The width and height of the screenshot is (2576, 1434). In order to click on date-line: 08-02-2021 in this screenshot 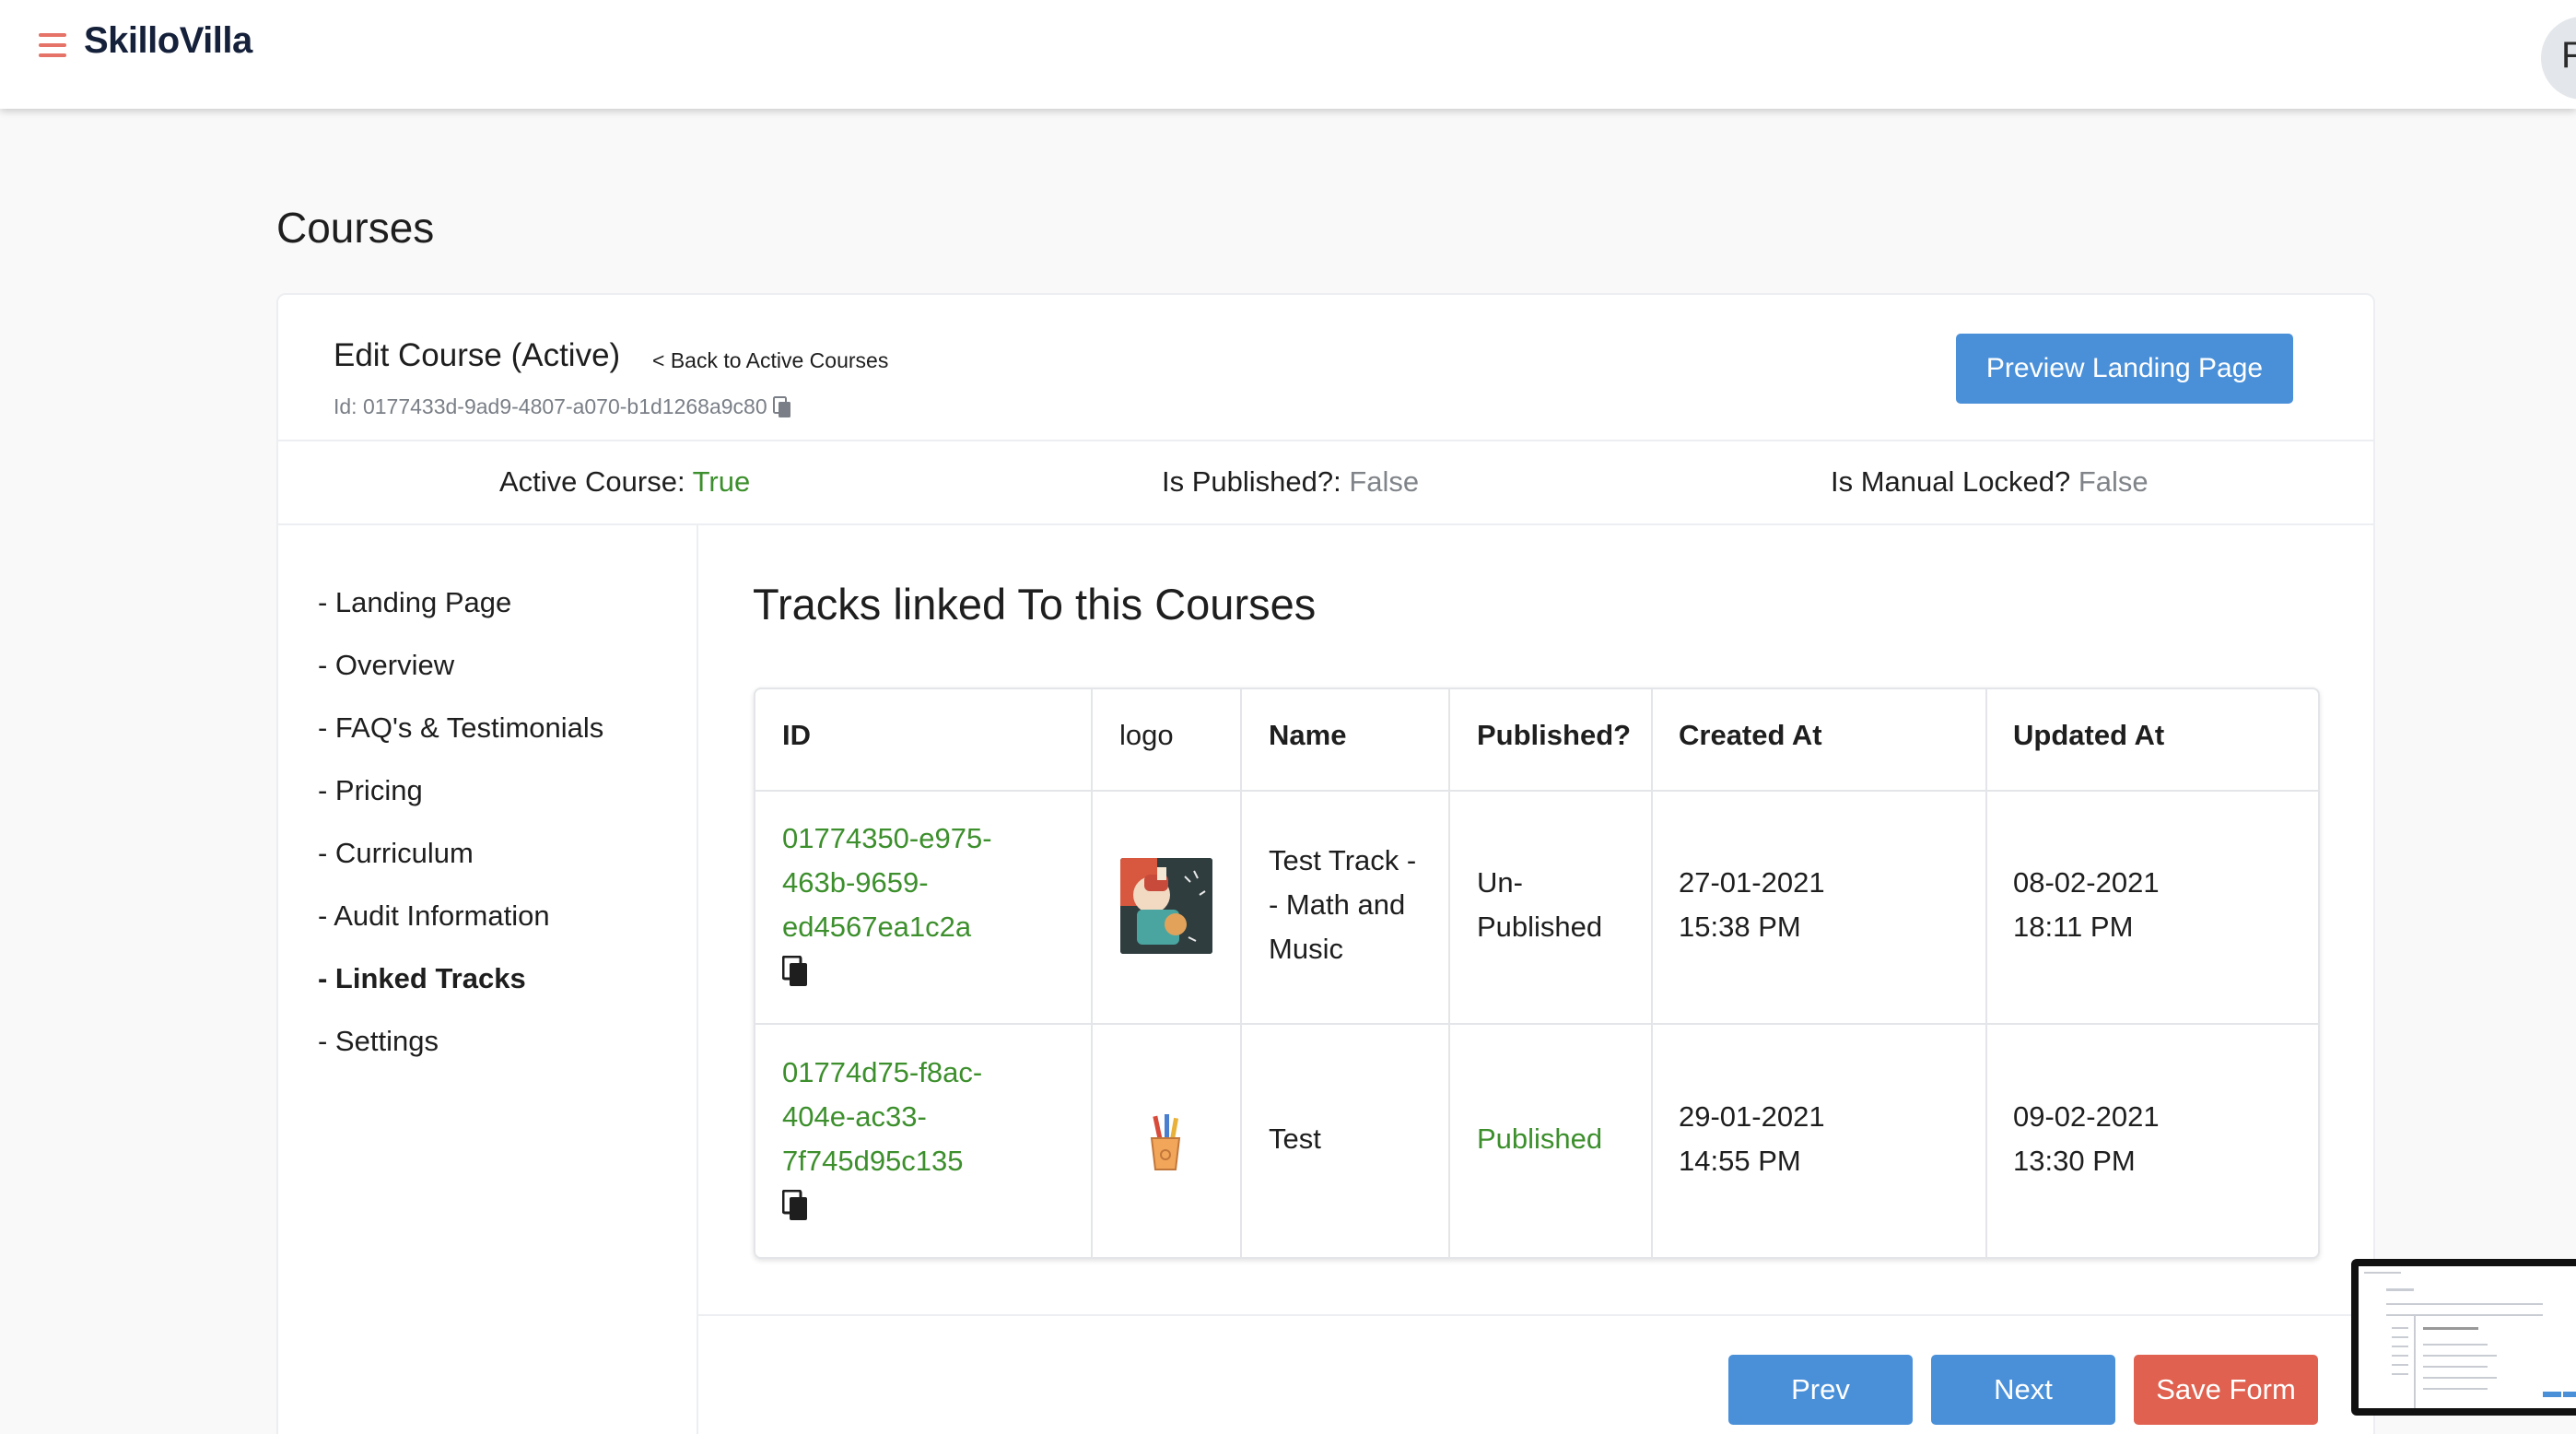, I will do `click(2086, 882)`.